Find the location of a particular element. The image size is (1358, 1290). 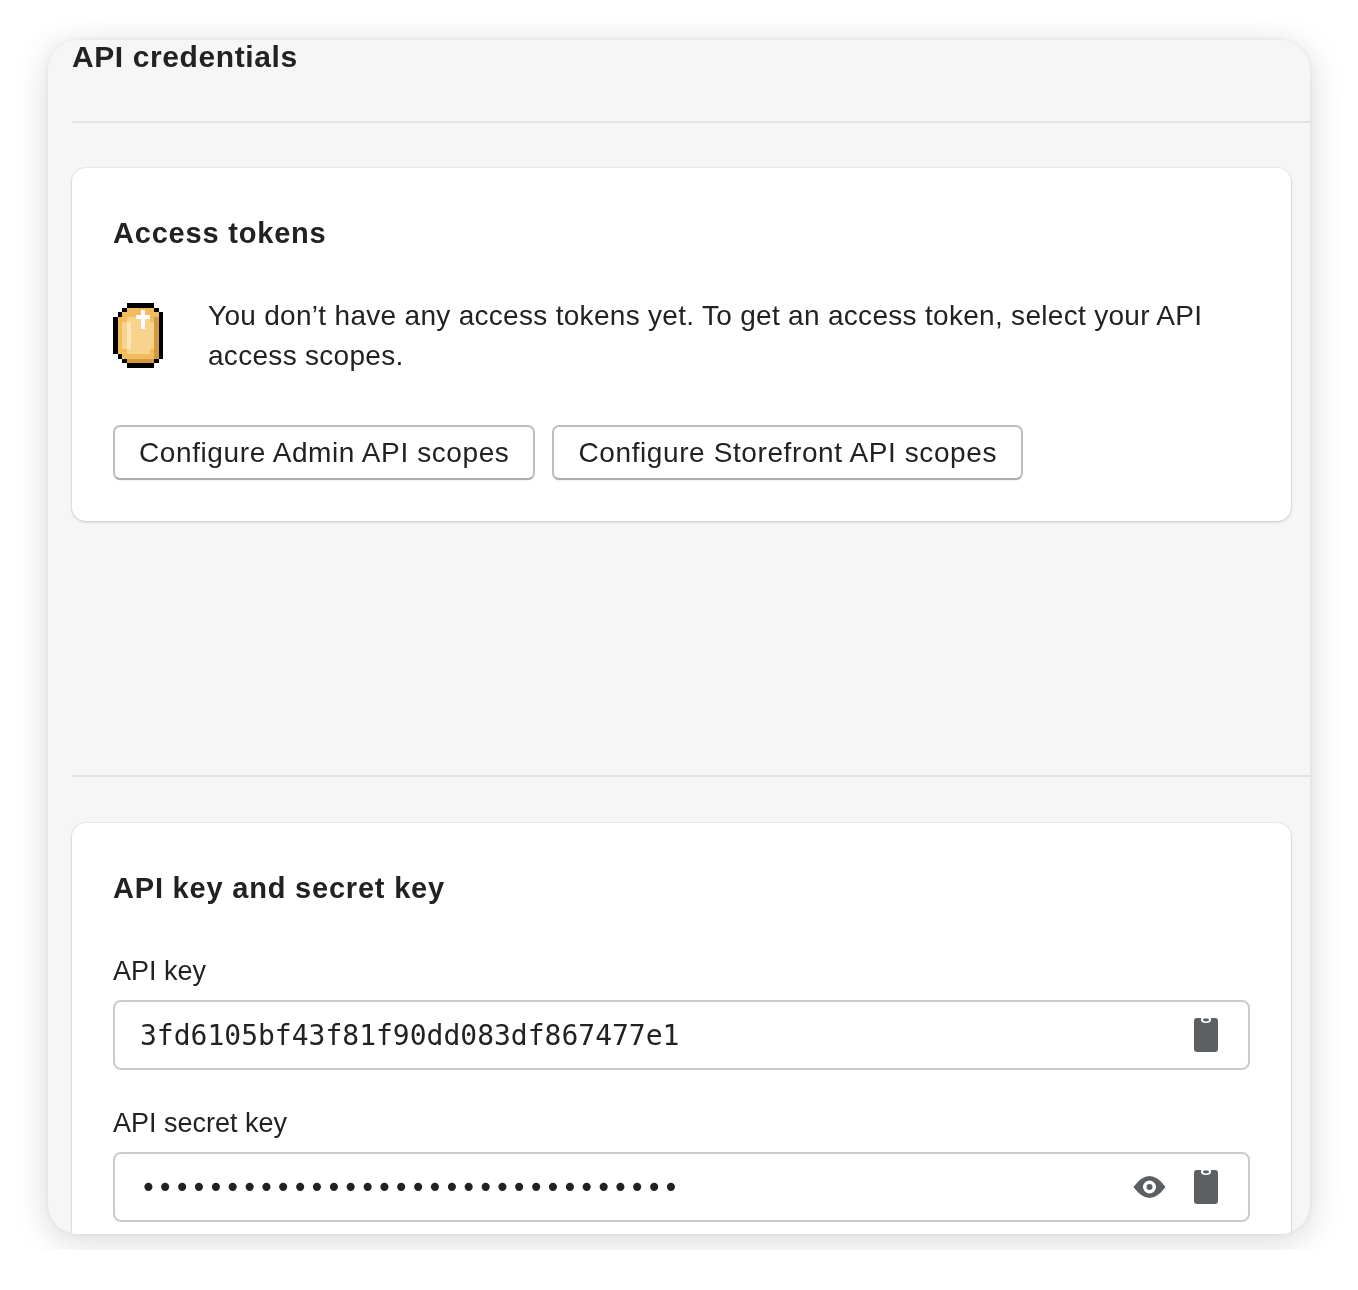

field-label: API secret key is located at coordinates (201, 1123).